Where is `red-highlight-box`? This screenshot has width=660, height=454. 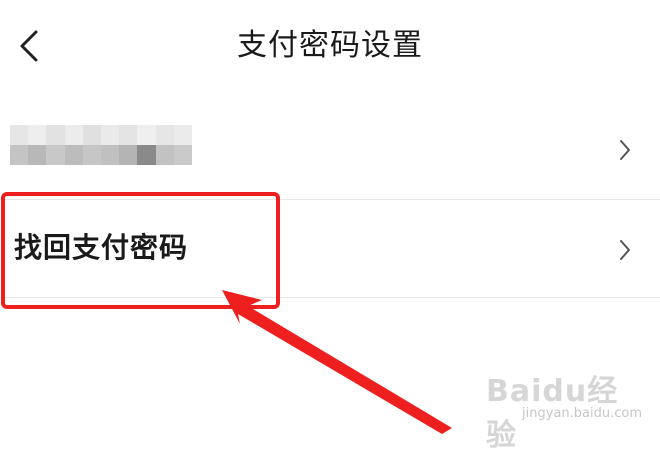 red-highlight-box is located at coordinates (140, 250).